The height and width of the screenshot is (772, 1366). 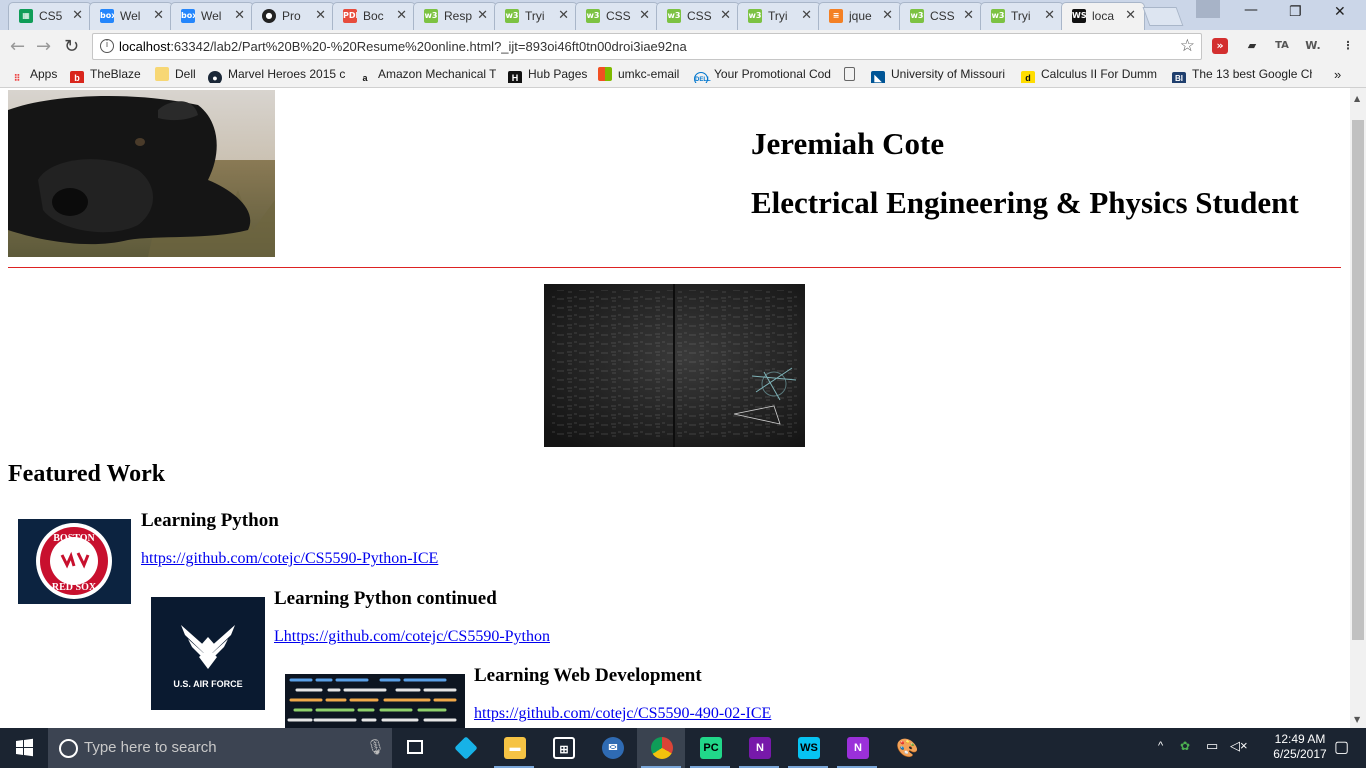 I want to click on w-extension-icon: W., so click(x=1313, y=46).